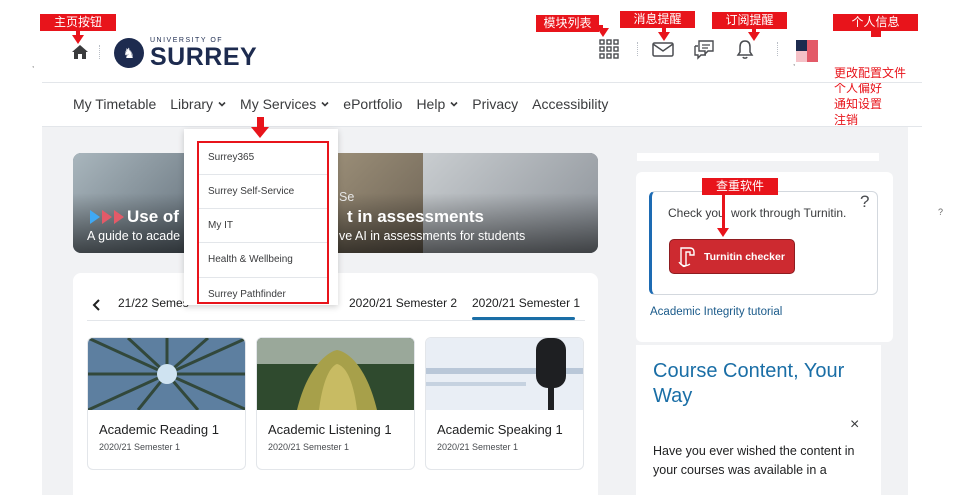  I want to click on mail-icon, so click(663, 49).